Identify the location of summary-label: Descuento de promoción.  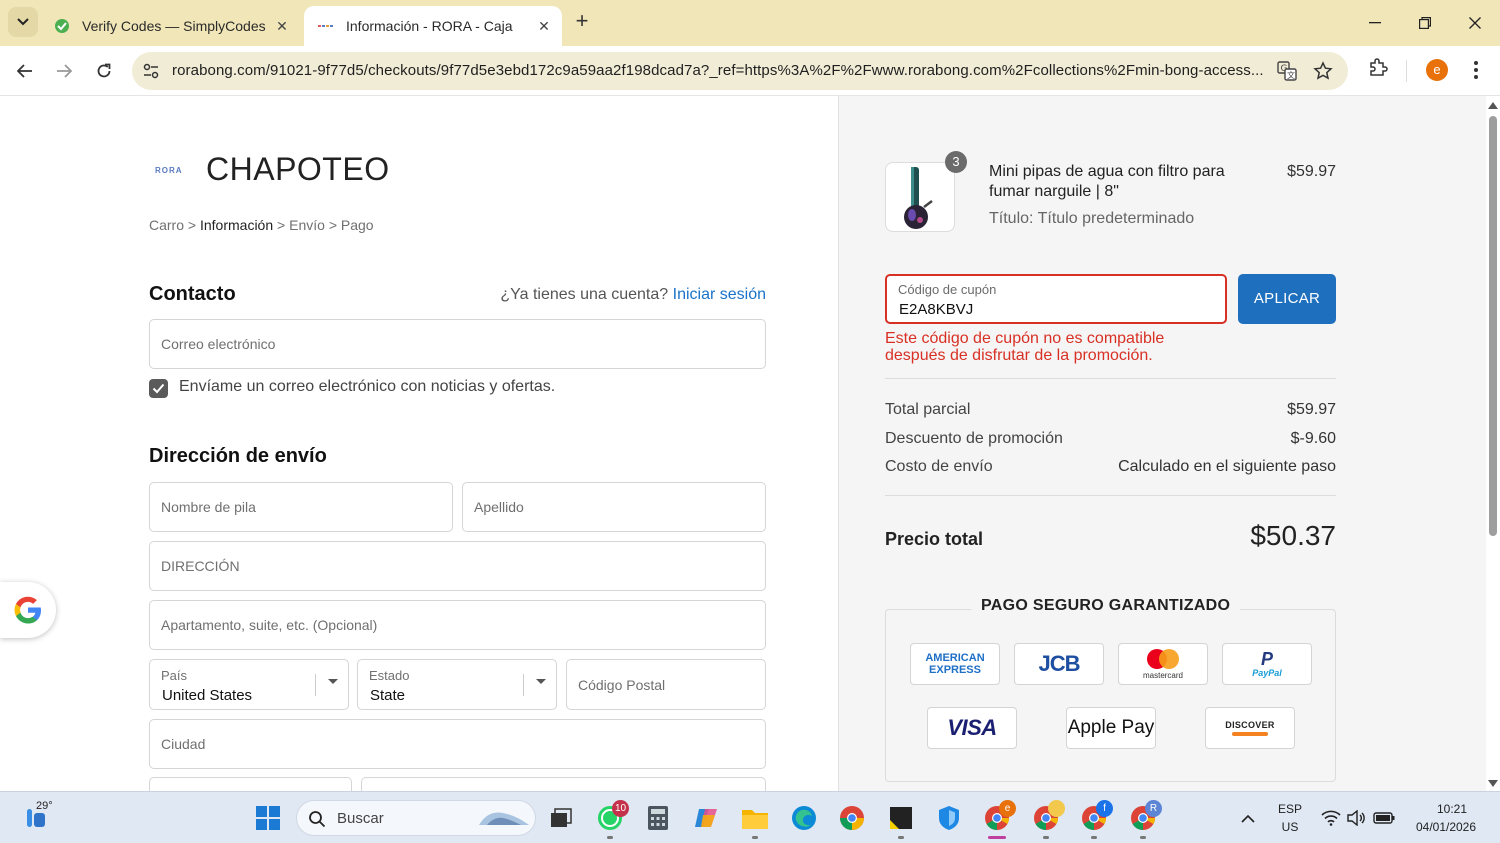
(974, 438).